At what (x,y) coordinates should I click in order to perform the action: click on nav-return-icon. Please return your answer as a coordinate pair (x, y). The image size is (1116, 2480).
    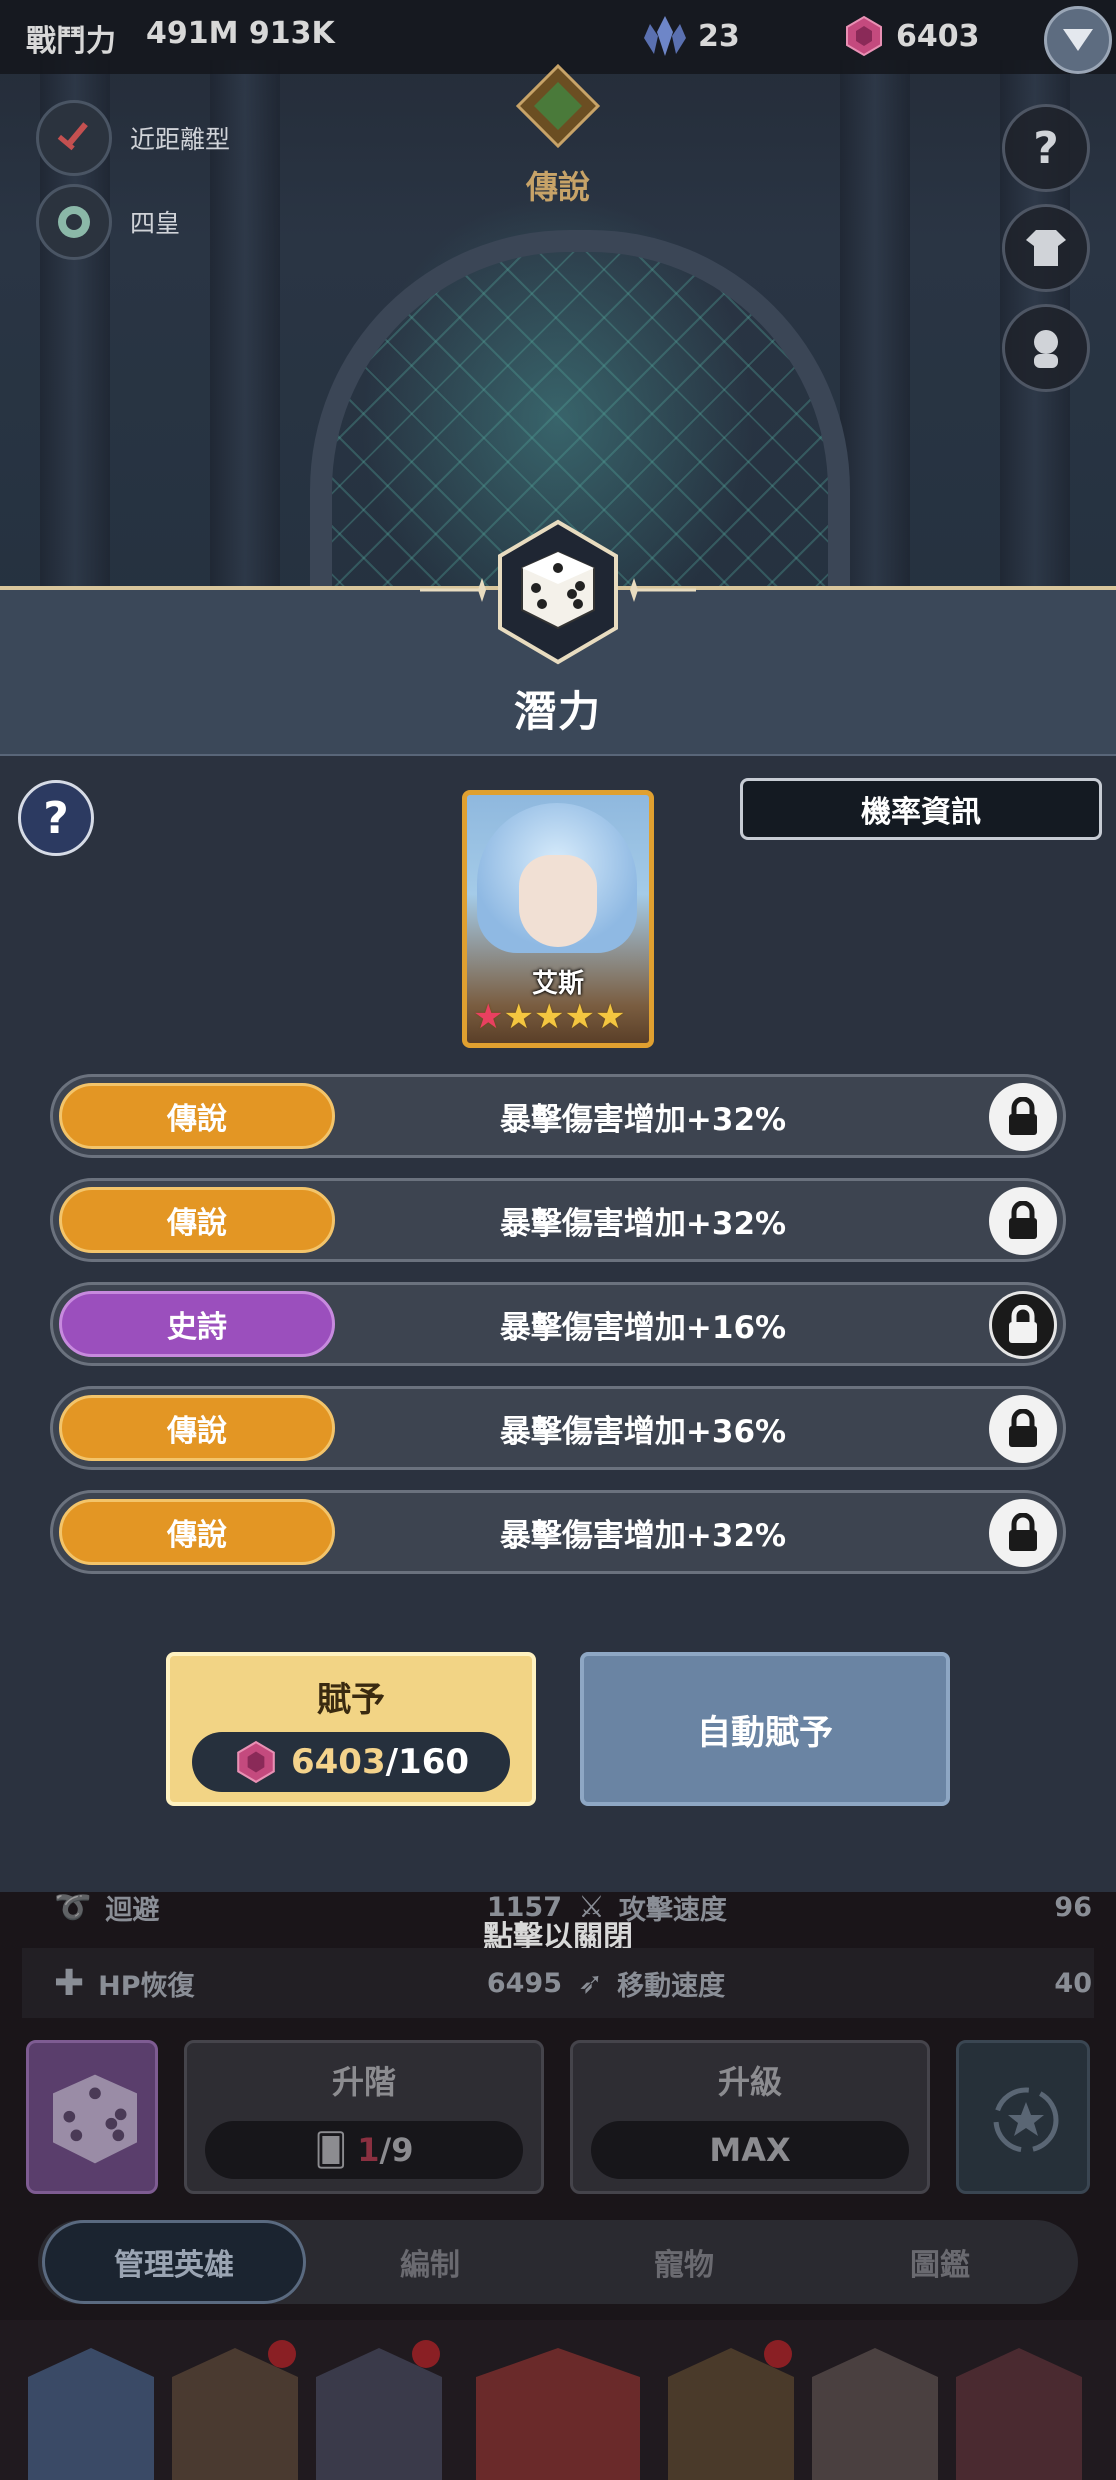
    Looking at the image, I should click on (558, 2414).